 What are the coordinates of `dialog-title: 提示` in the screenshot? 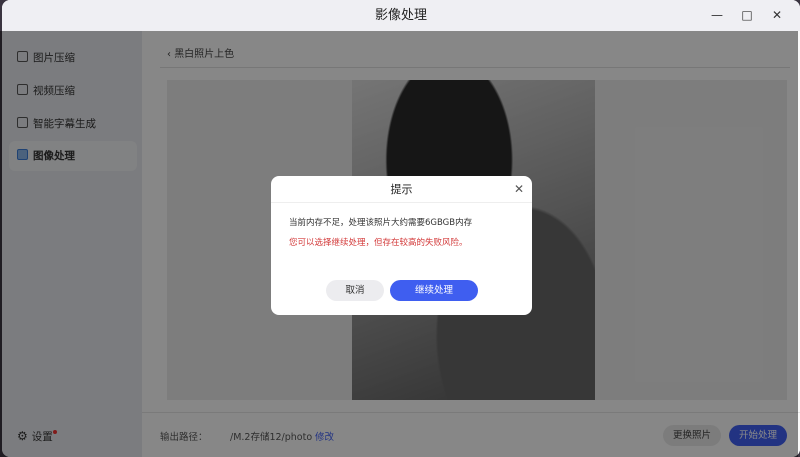 It's located at (401, 189).